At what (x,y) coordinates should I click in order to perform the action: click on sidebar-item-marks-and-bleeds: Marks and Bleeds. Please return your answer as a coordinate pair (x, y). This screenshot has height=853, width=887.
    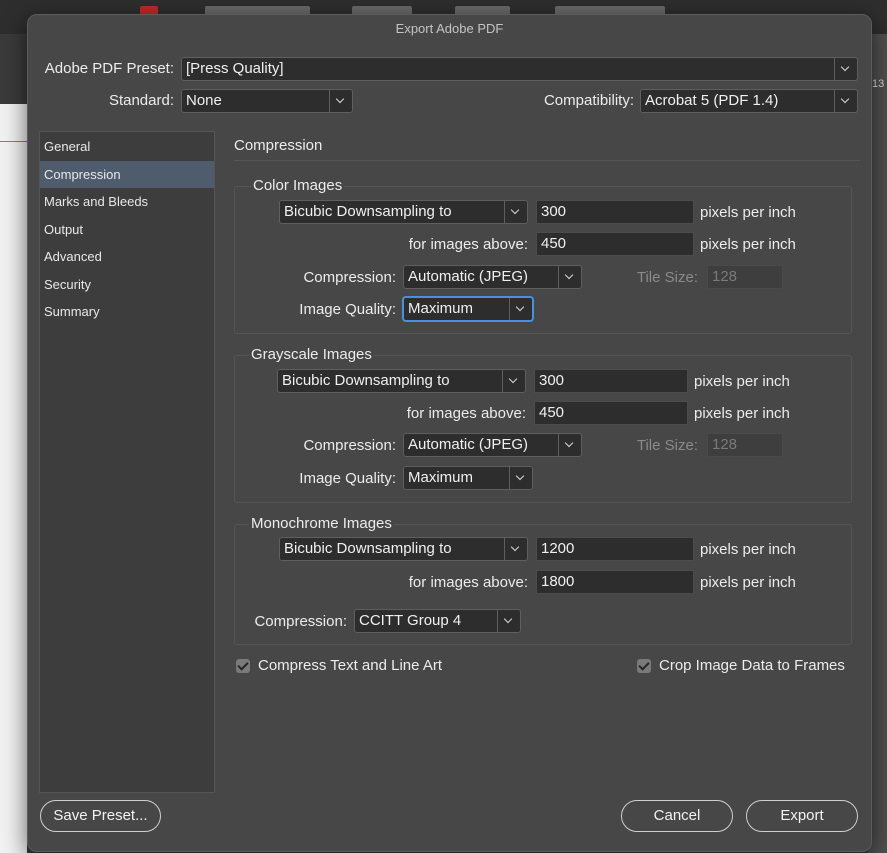
    Looking at the image, I should click on (127, 201).